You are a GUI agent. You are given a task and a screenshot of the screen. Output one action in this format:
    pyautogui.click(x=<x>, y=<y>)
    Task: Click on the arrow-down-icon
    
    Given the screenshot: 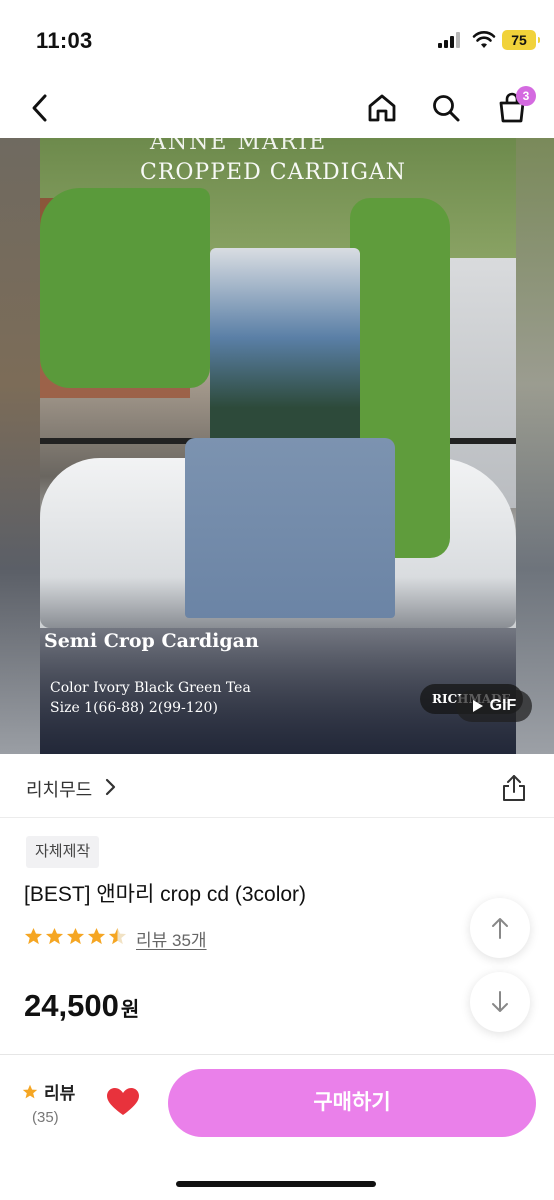 What is the action you would take?
    pyautogui.click(x=500, y=1001)
    